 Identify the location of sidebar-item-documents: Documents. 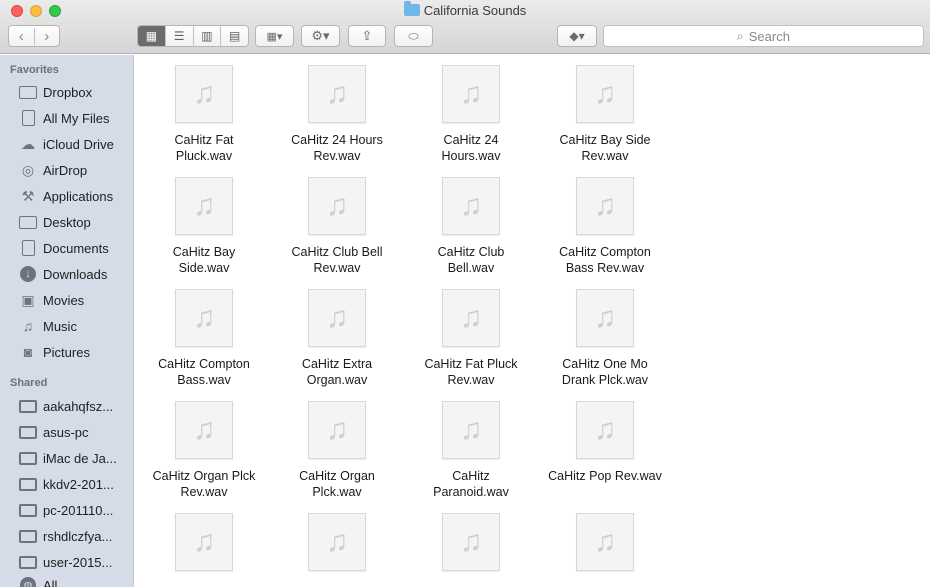
(74, 248).